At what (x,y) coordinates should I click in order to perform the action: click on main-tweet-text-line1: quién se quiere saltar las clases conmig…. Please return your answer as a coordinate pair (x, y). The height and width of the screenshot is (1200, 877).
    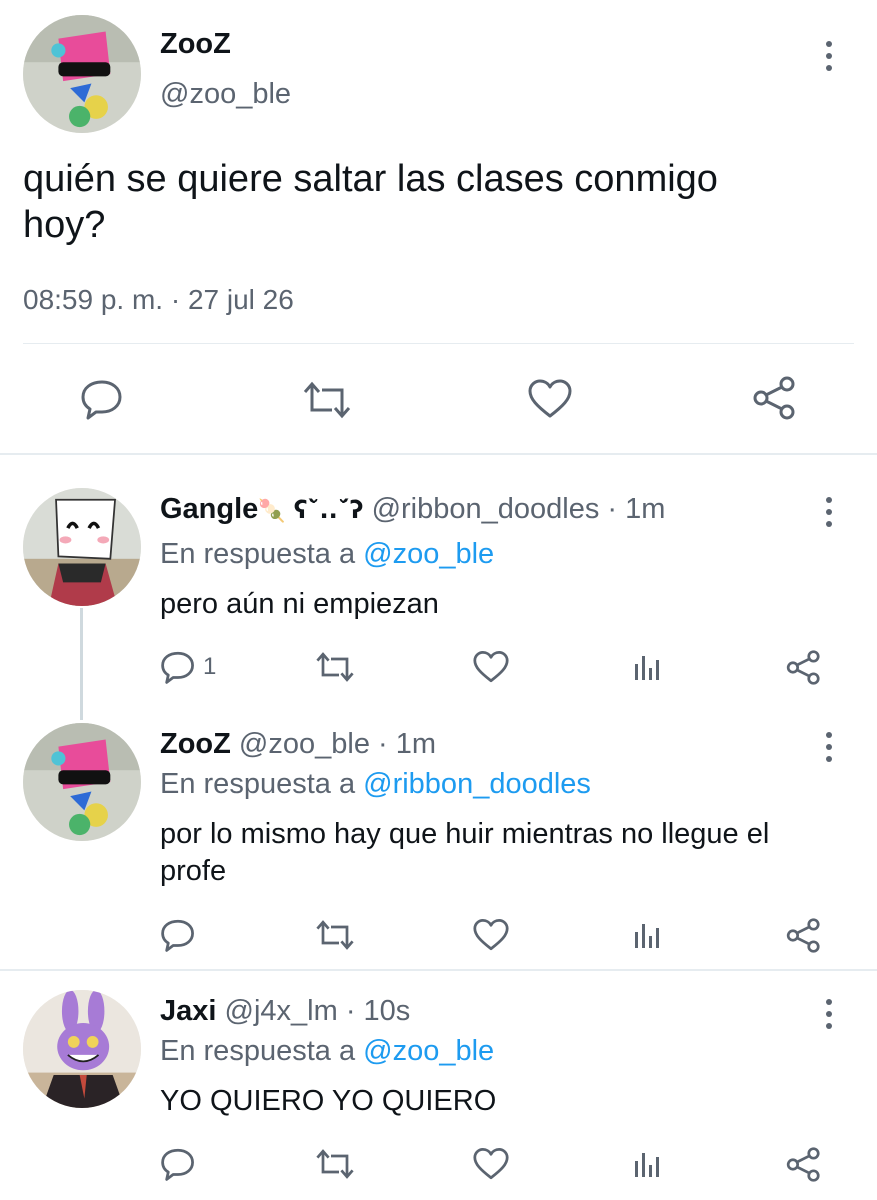
    Looking at the image, I should click on (370, 179).